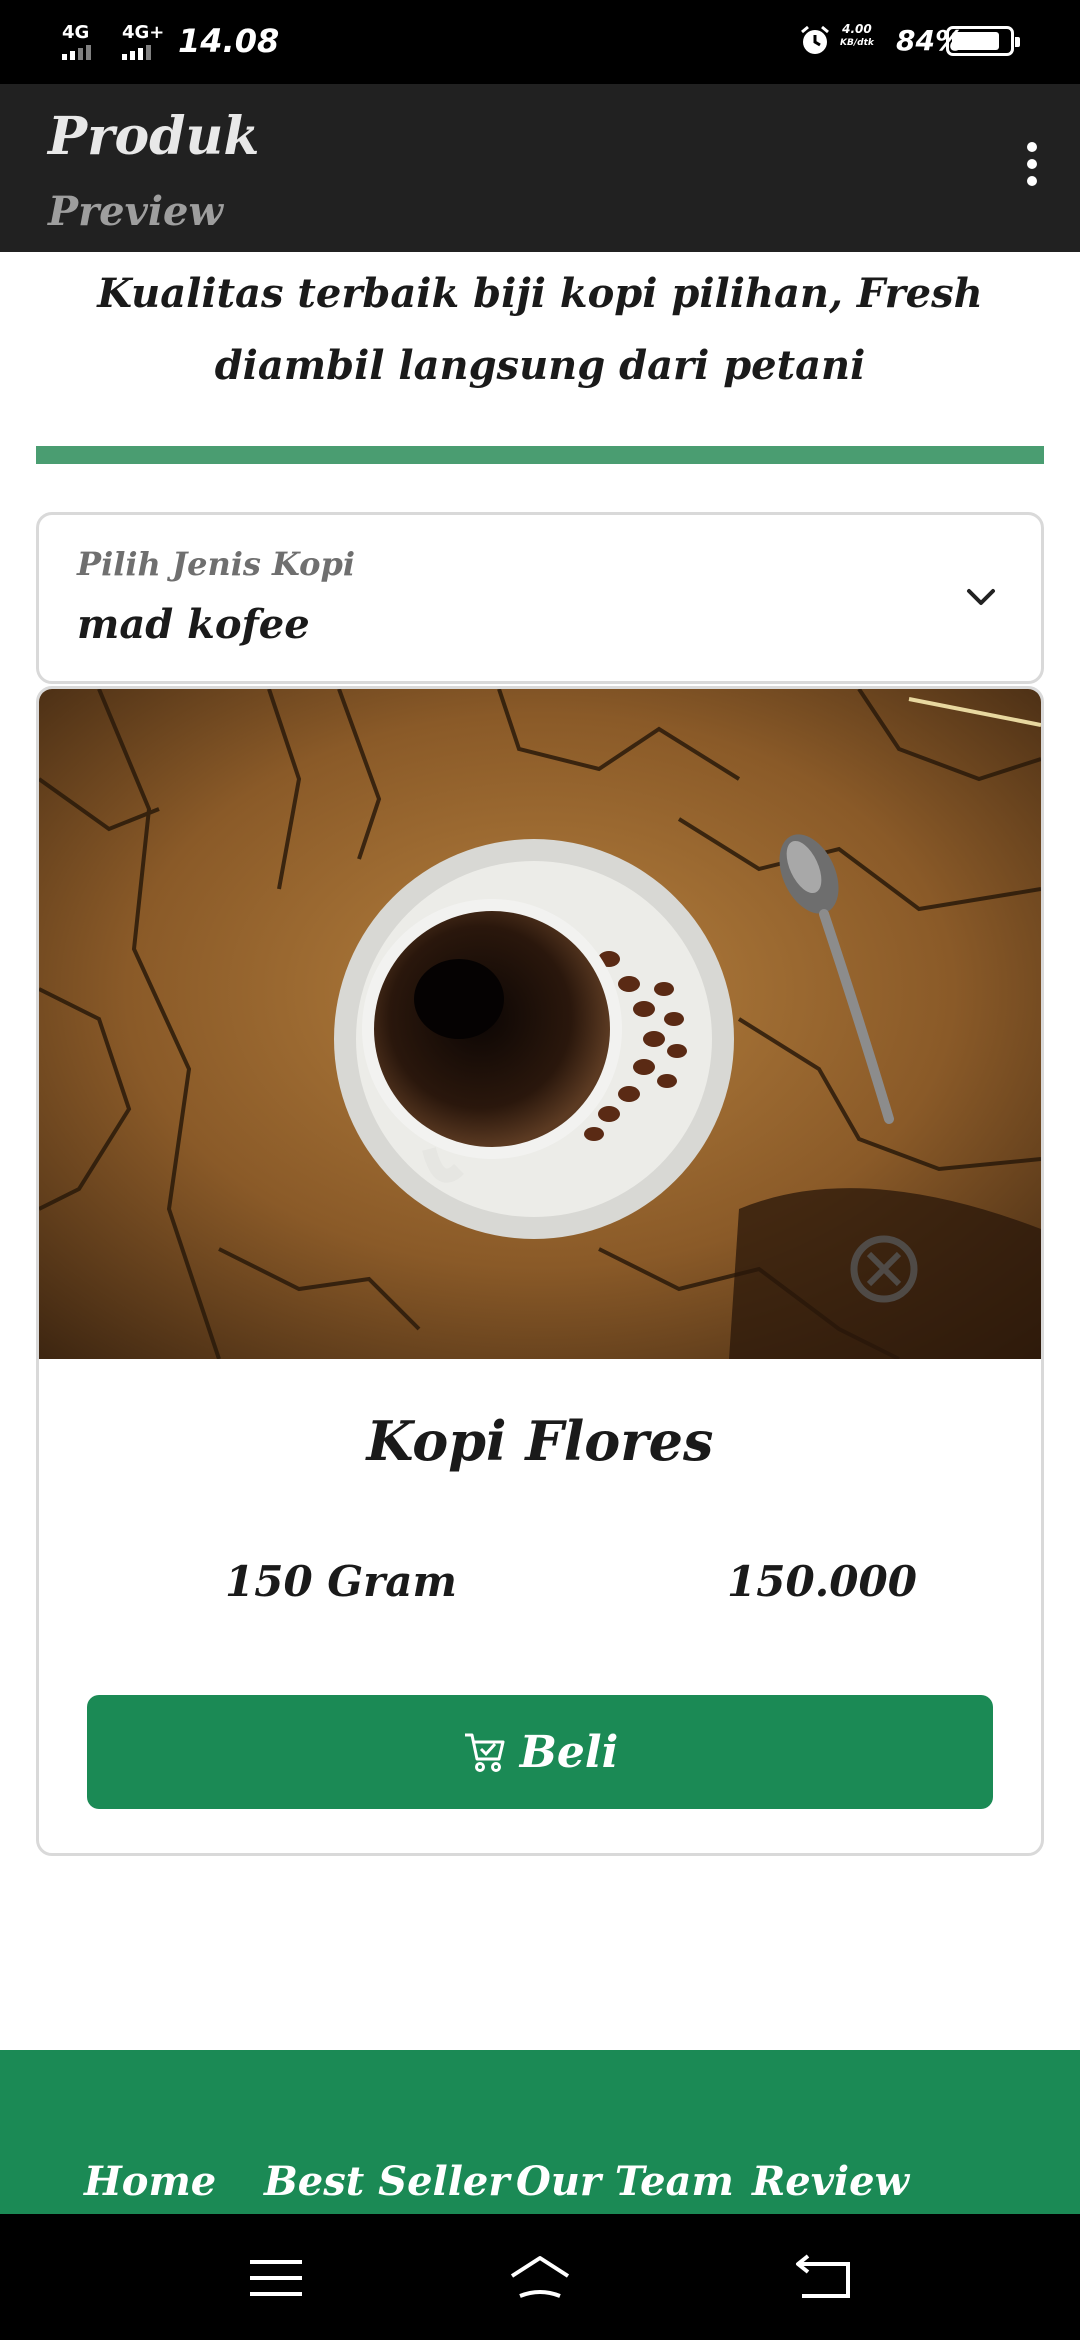 The width and height of the screenshot is (1080, 2340). I want to click on net-speed: 4.00 KB/dtk, so click(857, 36).